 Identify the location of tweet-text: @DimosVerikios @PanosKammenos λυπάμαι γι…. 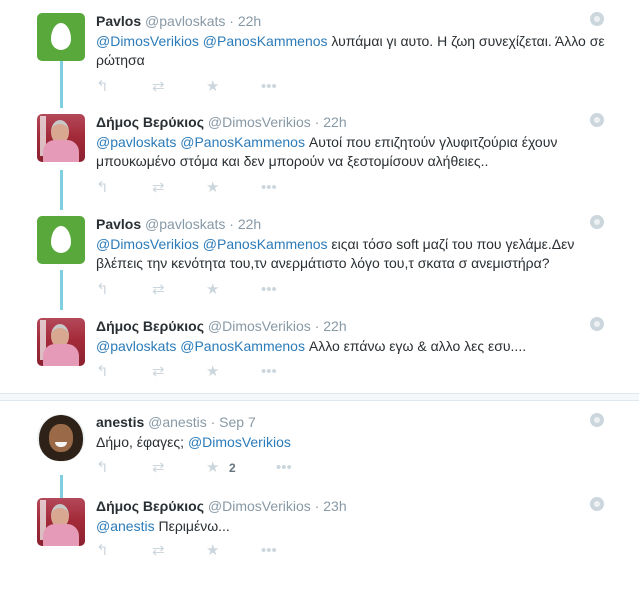
(356, 51).